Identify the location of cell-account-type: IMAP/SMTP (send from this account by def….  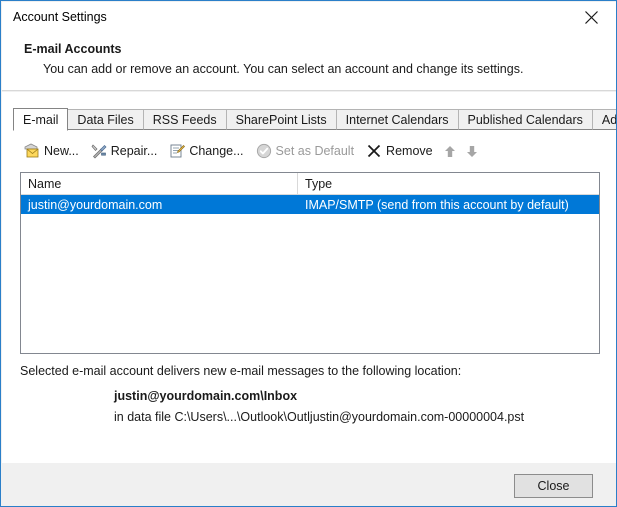
(437, 204).